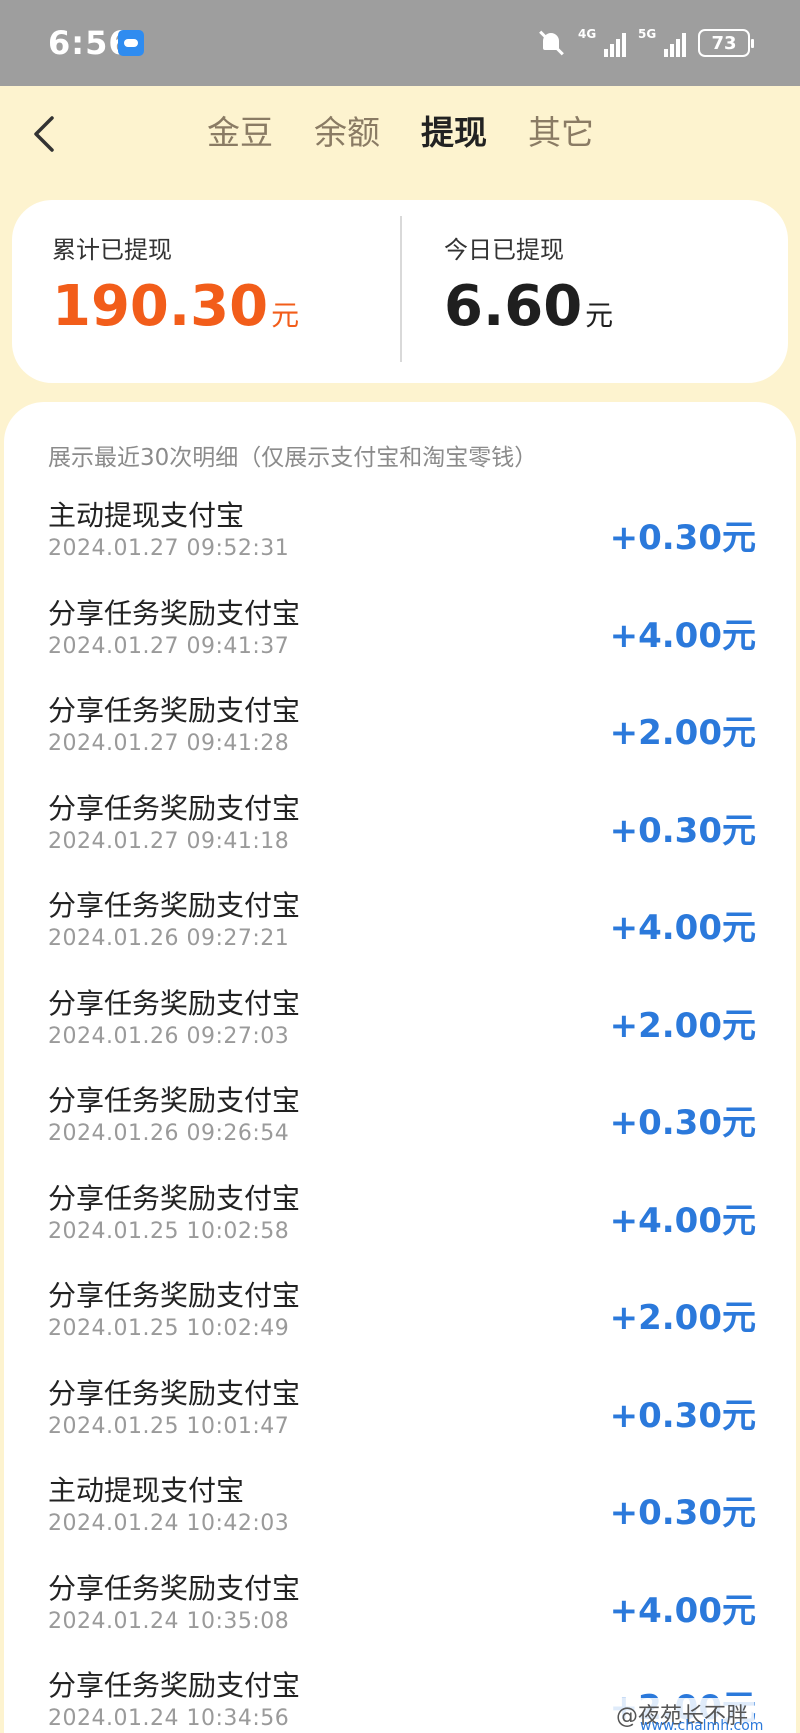 The height and width of the screenshot is (1733, 800). Describe the element at coordinates (169, 548) in the screenshot. I see `item-time: 2024.01.27 09:52:31` at that location.